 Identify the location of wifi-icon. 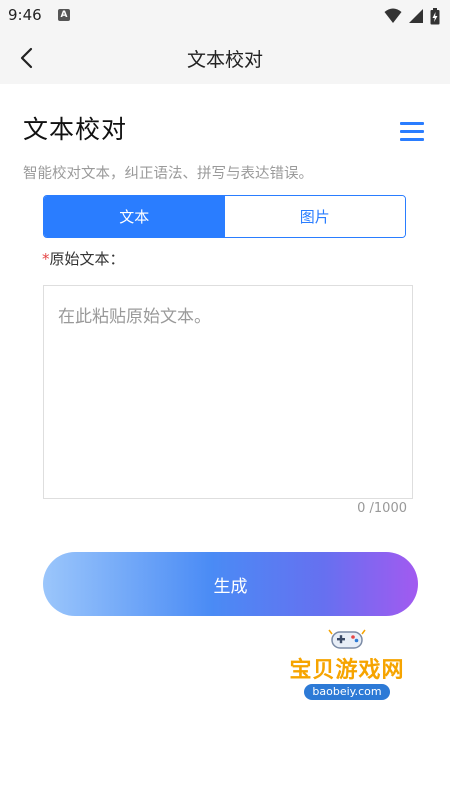
(393, 15).